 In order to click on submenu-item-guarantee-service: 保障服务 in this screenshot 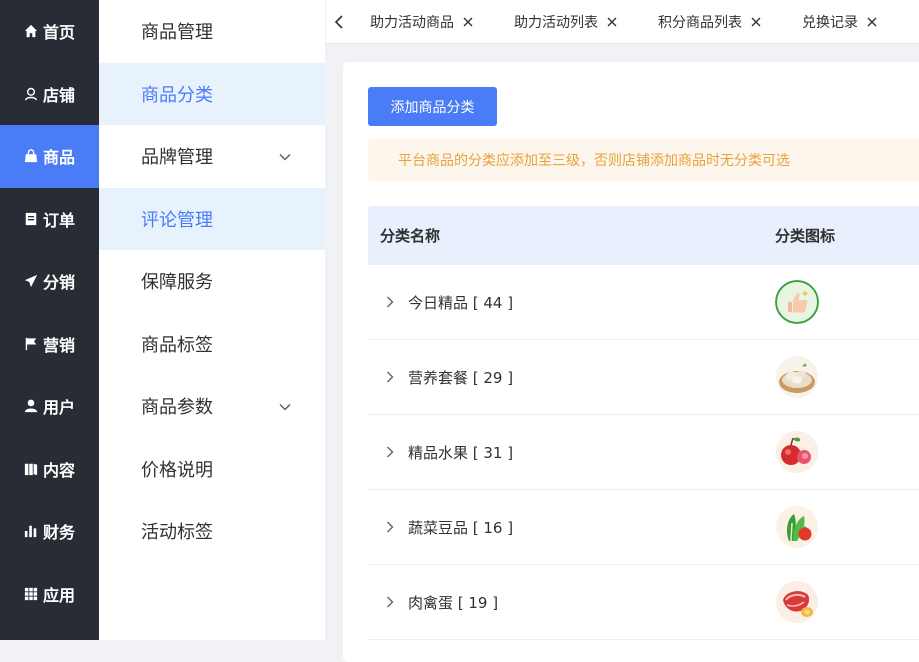, I will do `click(212, 281)`.